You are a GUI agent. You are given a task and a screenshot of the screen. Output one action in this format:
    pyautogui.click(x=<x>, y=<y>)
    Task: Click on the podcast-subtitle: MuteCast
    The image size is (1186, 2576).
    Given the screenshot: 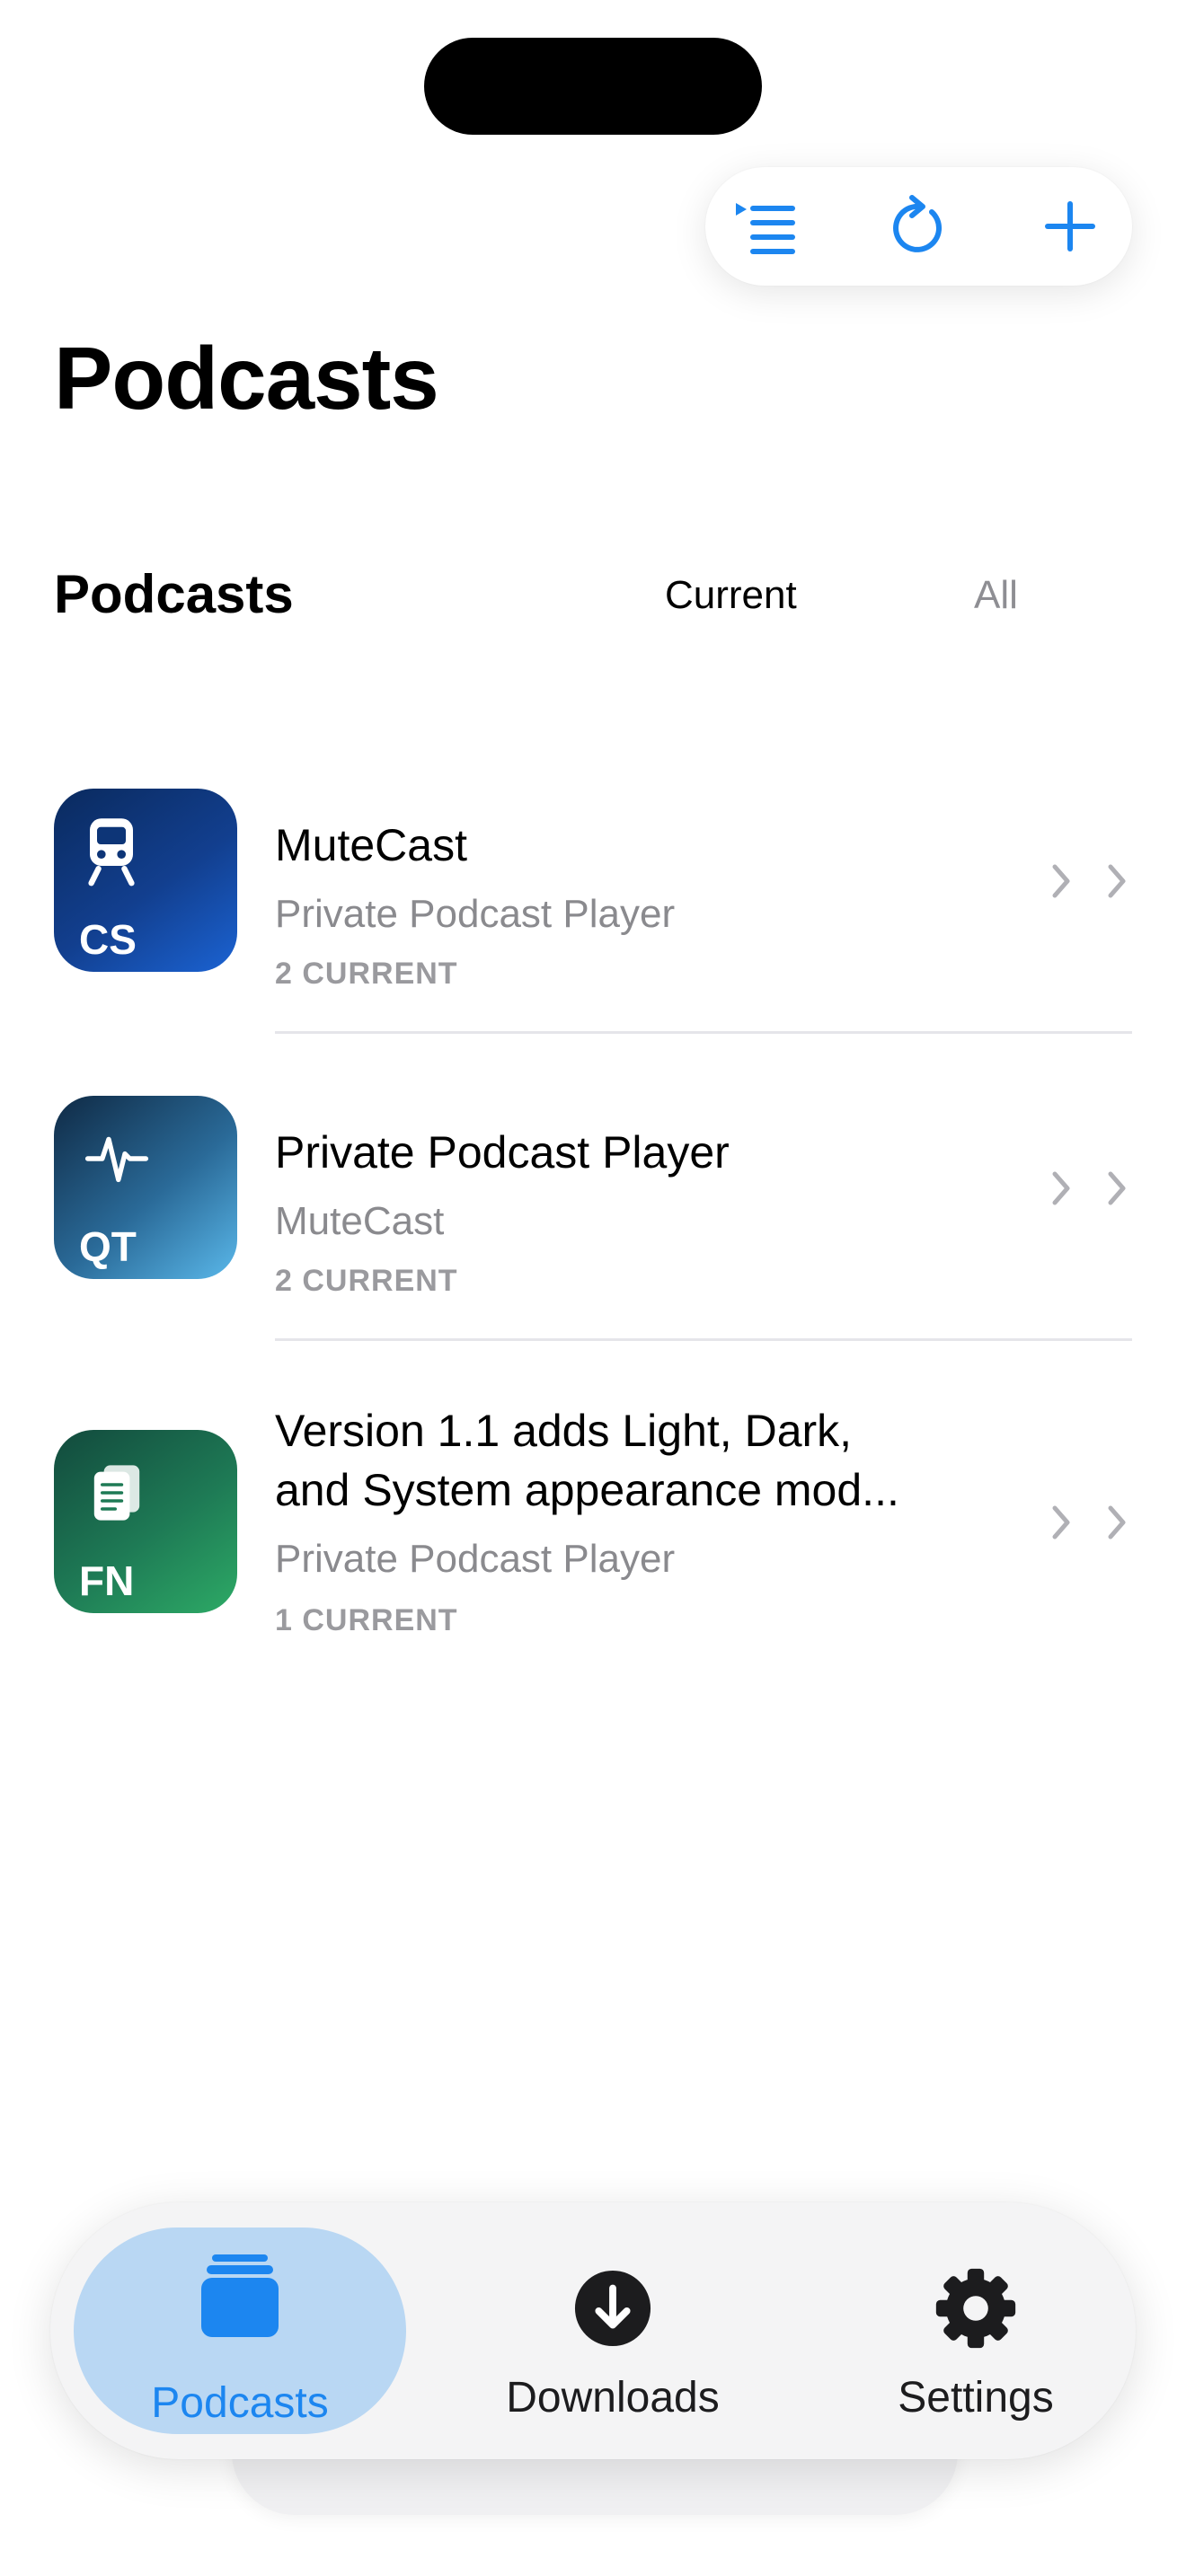 What is the action you would take?
    pyautogui.click(x=360, y=1221)
    